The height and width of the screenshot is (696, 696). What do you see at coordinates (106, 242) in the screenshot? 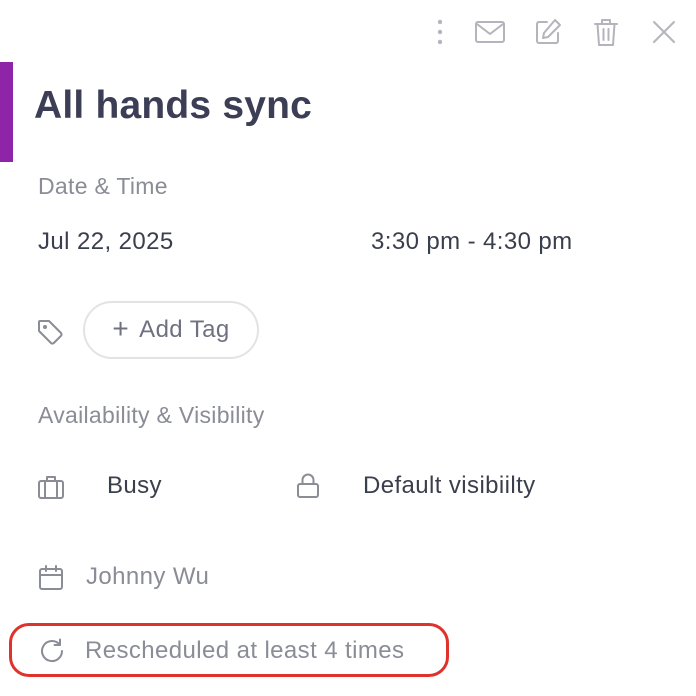
I see `event-date: Jul 22, 2025` at bounding box center [106, 242].